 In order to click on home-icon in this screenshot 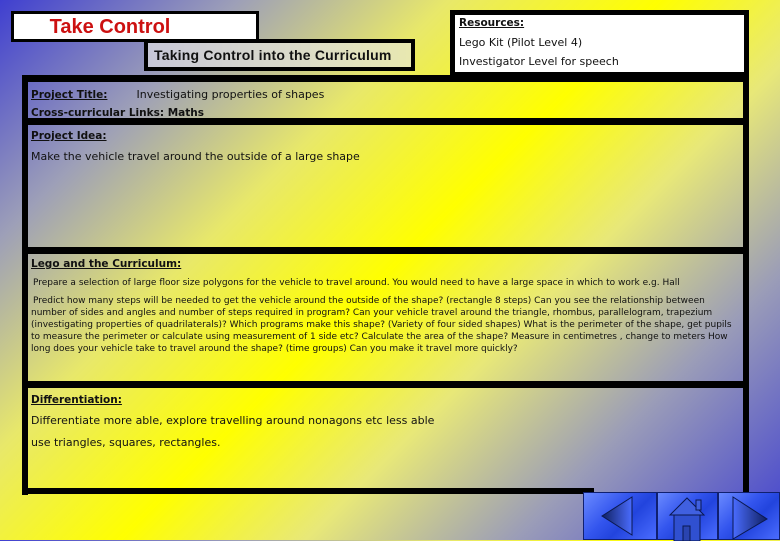, I will do `click(687, 519)`.